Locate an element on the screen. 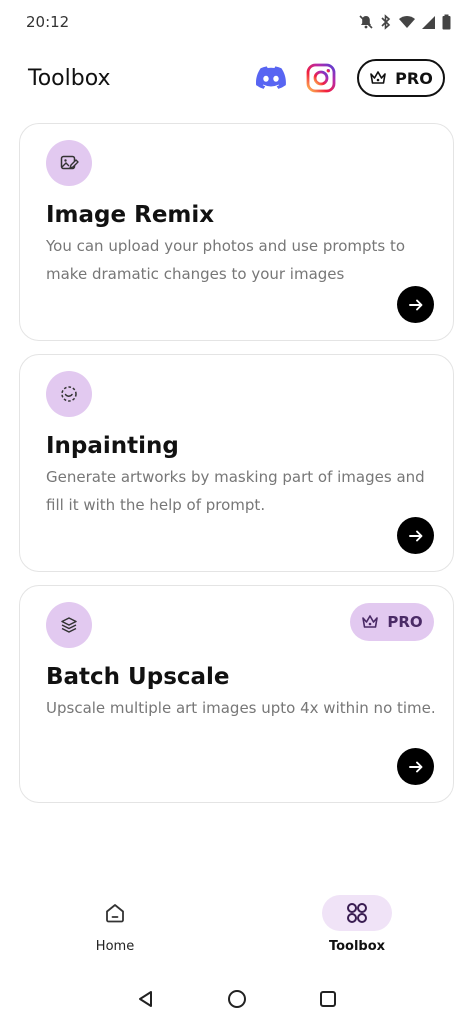 This screenshot has width=473, height=1024. signal-icon is located at coordinates (428, 22).